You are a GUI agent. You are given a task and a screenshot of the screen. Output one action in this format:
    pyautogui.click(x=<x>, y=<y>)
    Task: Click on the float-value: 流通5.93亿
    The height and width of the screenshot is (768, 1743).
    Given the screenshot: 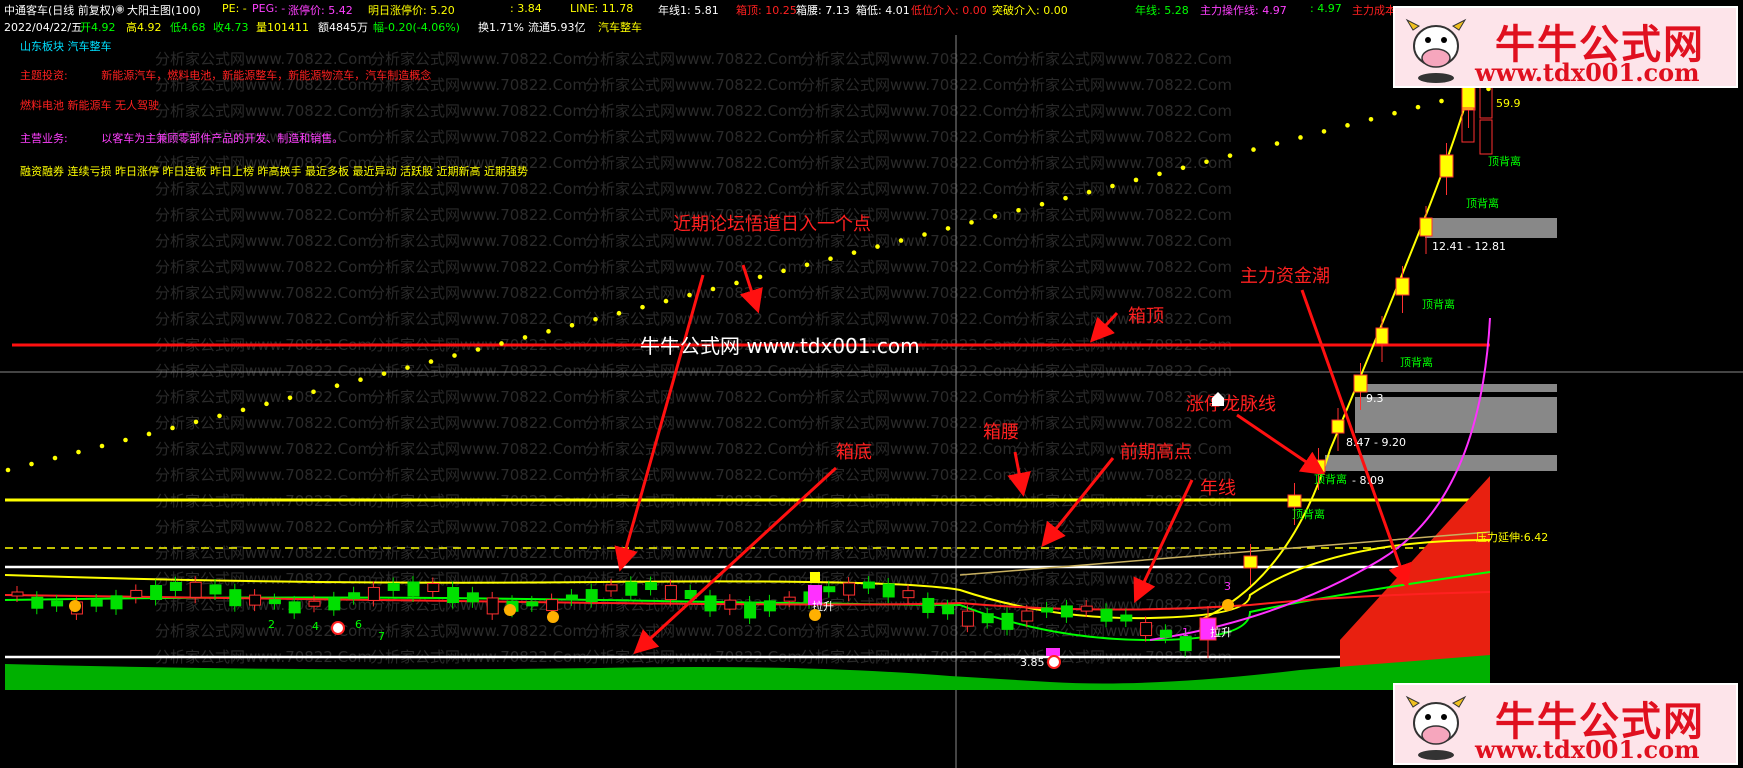 What is the action you would take?
    pyautogui.click(x=557, y=27)
    